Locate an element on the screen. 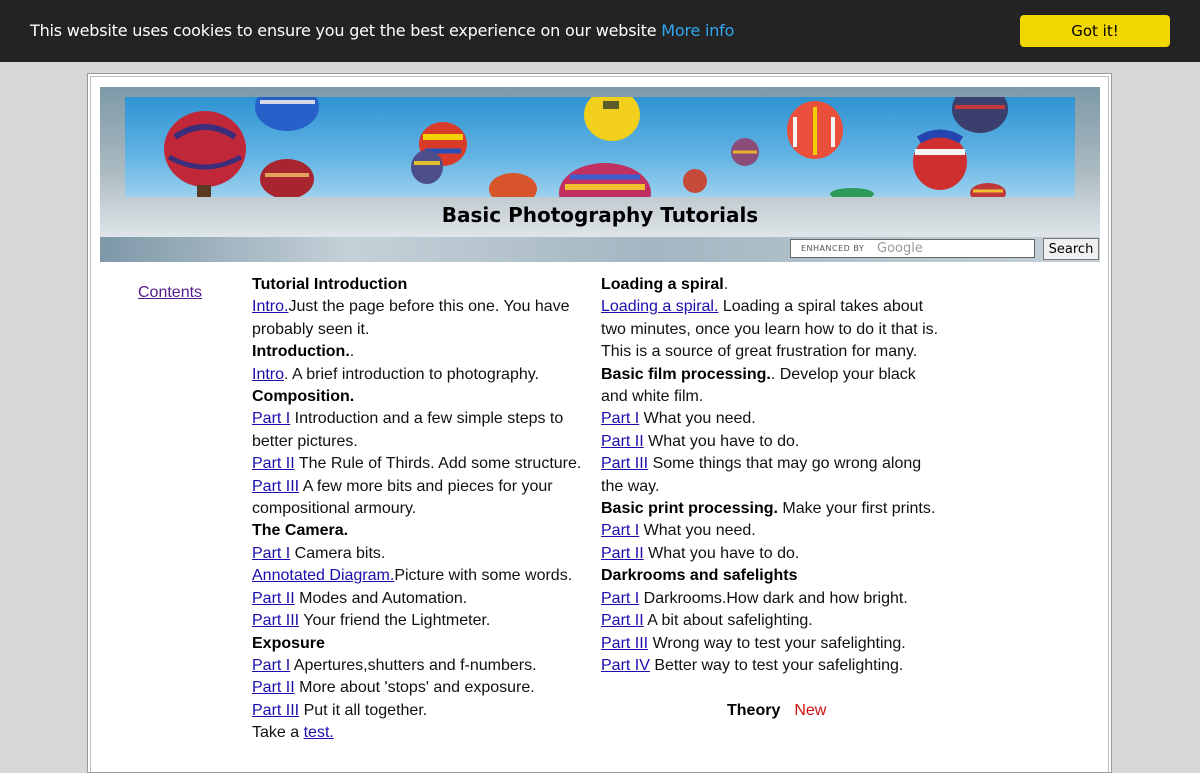 Image resolution: width=1200 pixels, height=773 pixels. balloon-banner-image is located at coordinates (600, 147).